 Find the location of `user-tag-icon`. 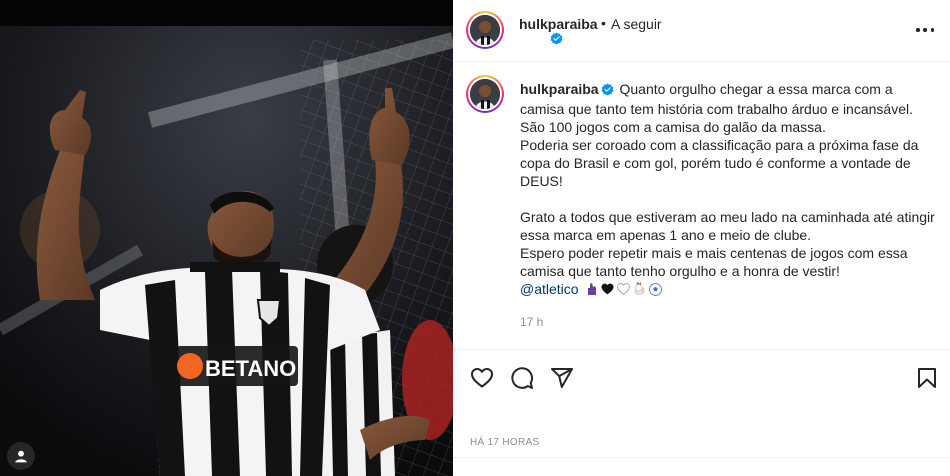

user-tag-icon is located at coordinates (21, 456).